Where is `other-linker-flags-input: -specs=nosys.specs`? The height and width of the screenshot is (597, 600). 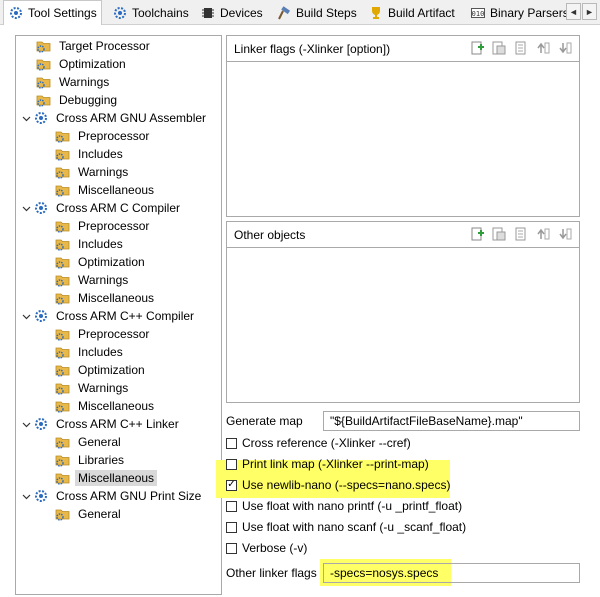 other-linker-flags-input: -specs=nosys.specs is located at coordinates (451, 573).